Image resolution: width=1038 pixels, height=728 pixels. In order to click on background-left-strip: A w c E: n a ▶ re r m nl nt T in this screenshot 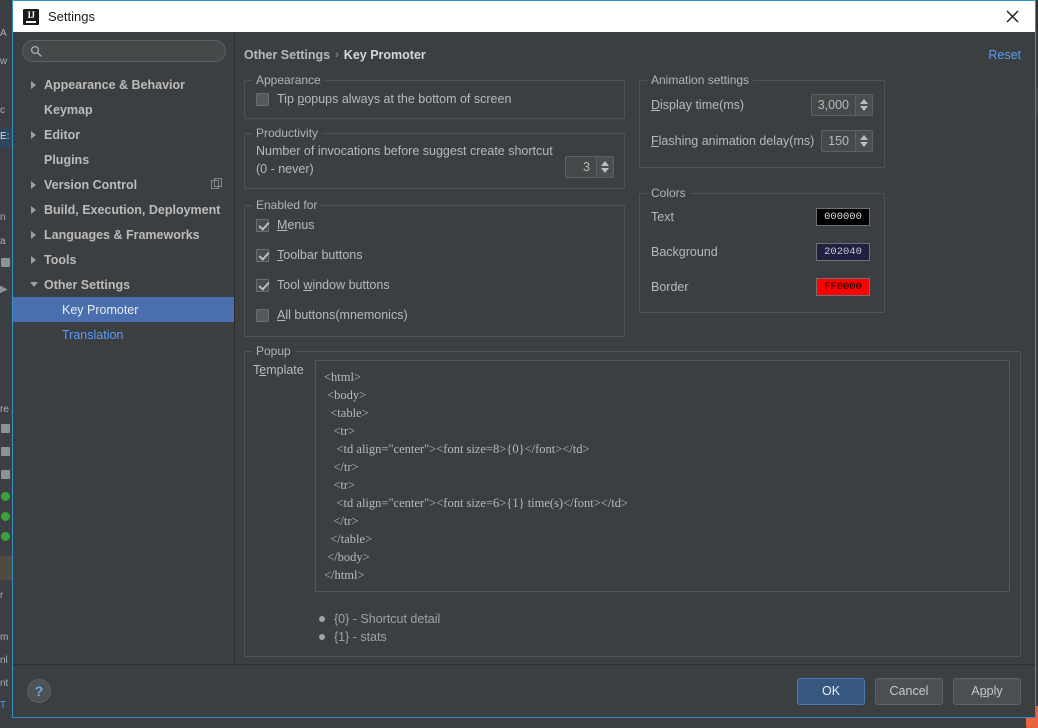, I will do `click(6, 364)`.